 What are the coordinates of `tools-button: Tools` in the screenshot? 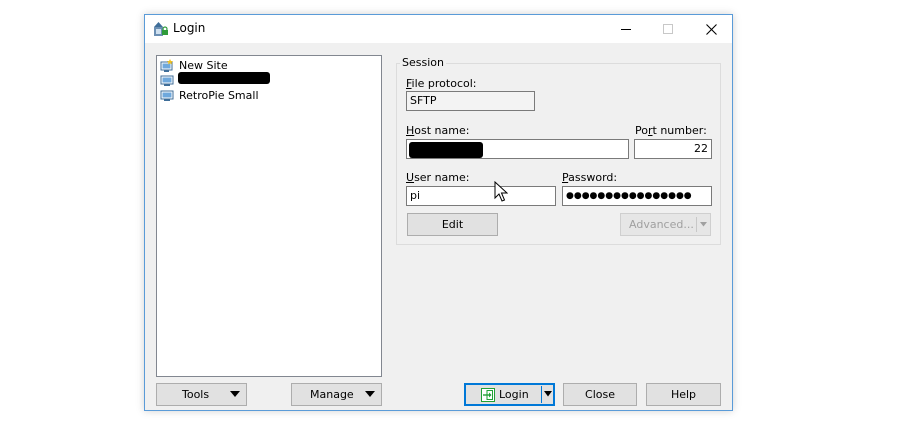 It's located at (201, 394).